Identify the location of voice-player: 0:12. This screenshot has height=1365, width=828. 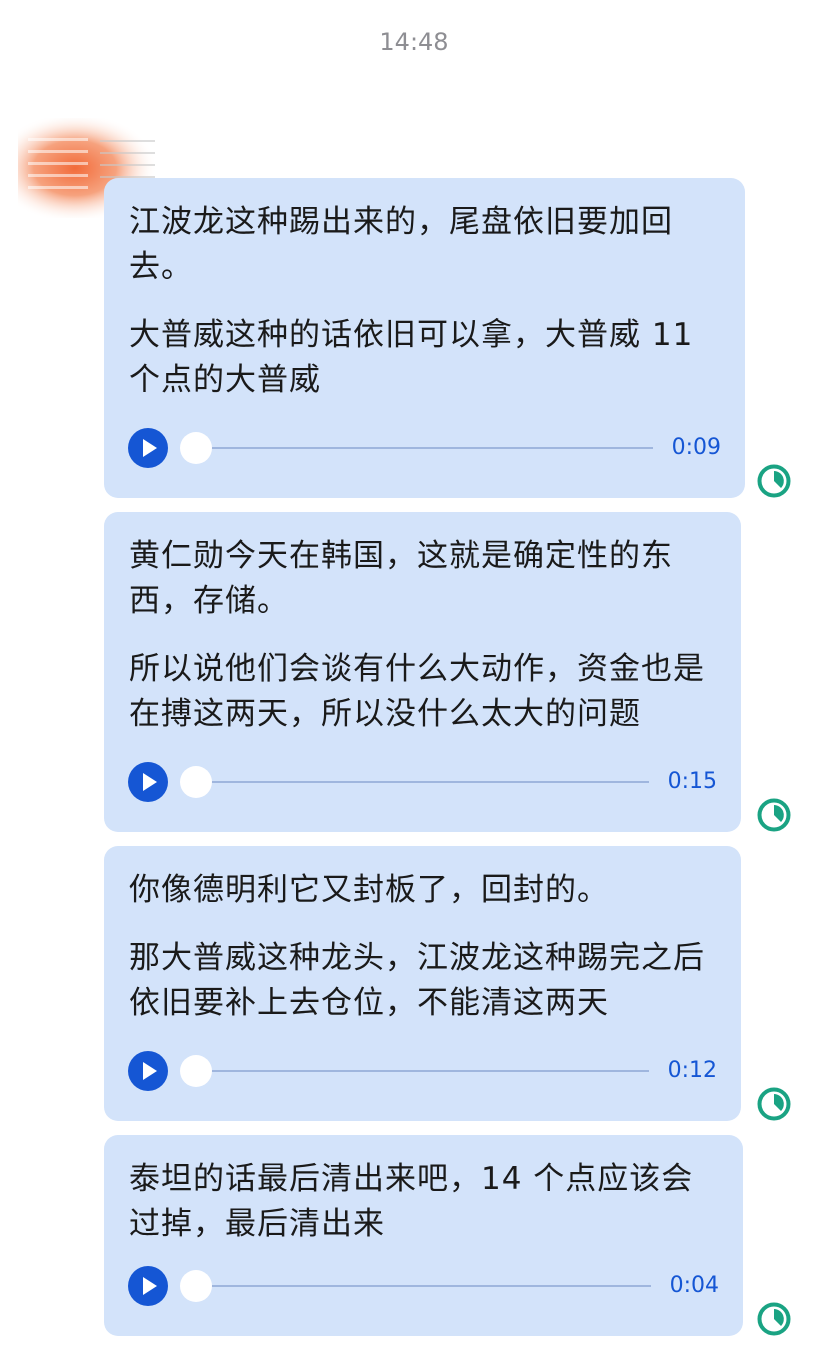
(422, 1071).